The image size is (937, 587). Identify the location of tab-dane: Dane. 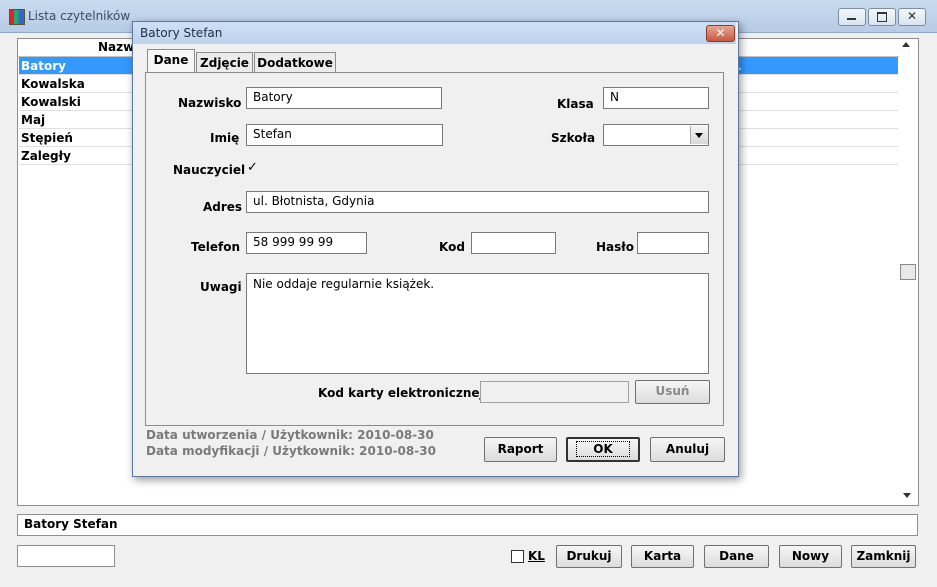
(171, 61).